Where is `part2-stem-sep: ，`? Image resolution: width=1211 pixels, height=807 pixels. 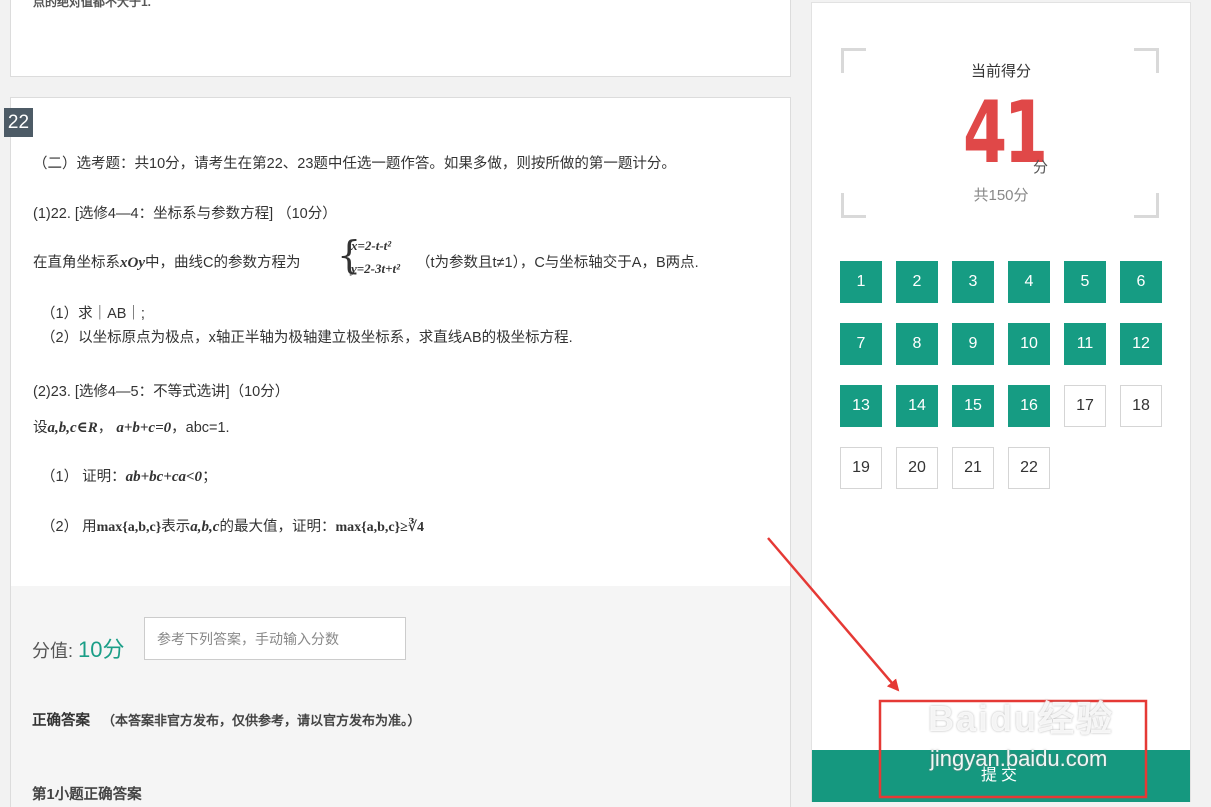 part2-stem-sep: ， is located at coordinates (105, 428).